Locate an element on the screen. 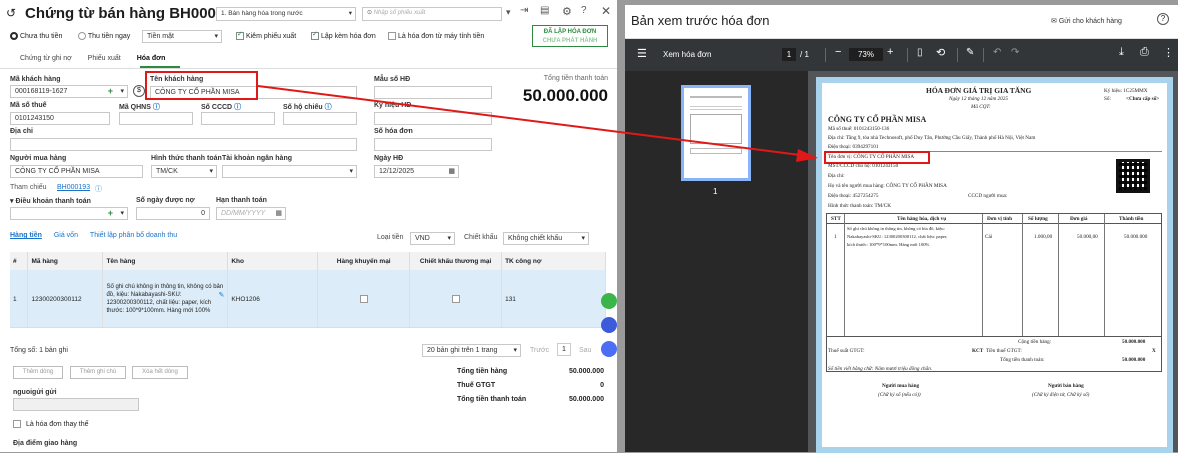 Image resolution: width=1178 pixels, height=453 pixels. annotation-arrow is located at coordinates (537, 123).